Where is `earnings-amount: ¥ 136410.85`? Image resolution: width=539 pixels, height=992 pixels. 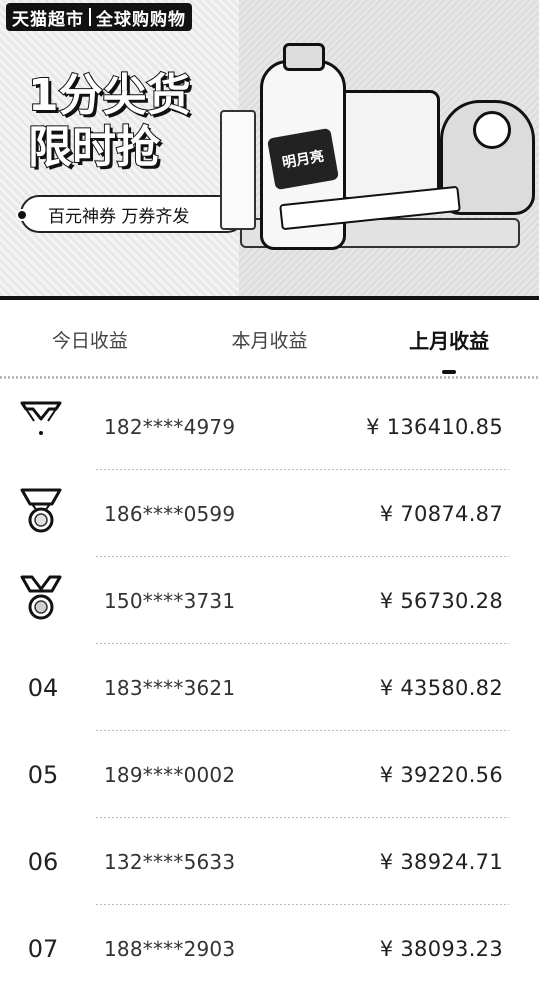
earnings-amount: ¥ 136410.85 is located at coordinates (434, 426).